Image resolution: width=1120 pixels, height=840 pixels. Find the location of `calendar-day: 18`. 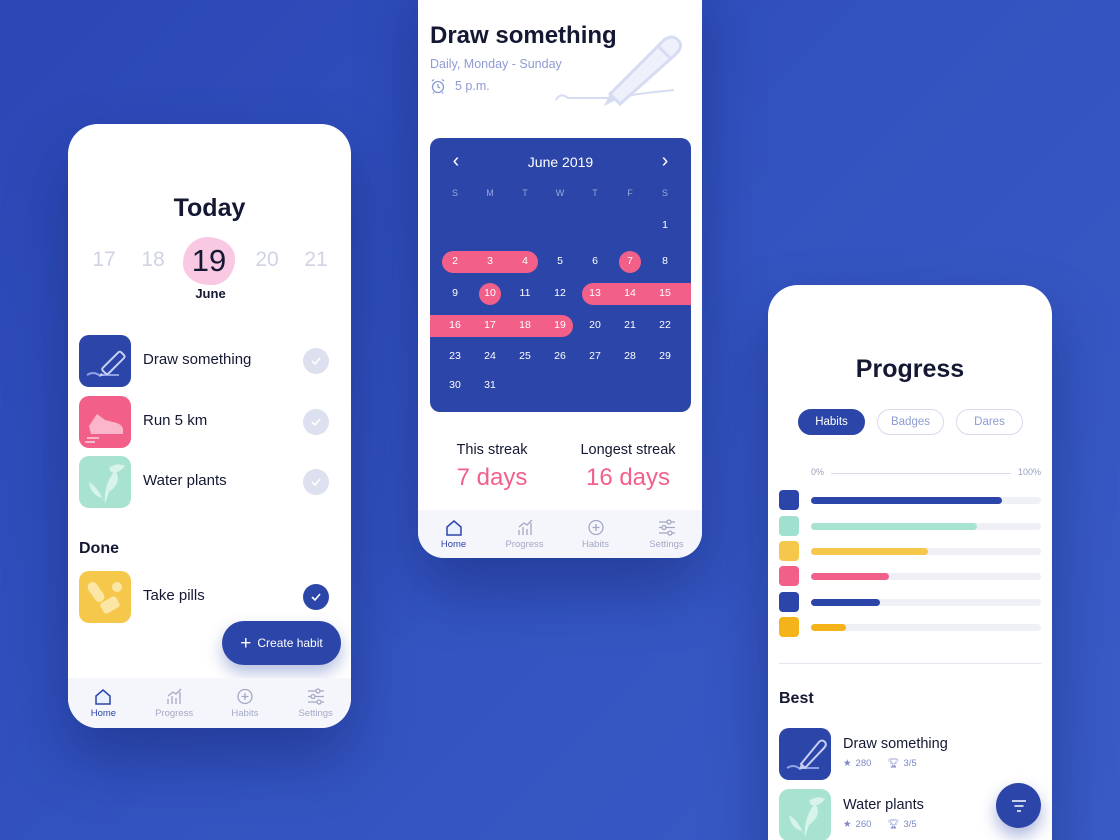

calendar-day: 18 is located at coordinates (525, 325).